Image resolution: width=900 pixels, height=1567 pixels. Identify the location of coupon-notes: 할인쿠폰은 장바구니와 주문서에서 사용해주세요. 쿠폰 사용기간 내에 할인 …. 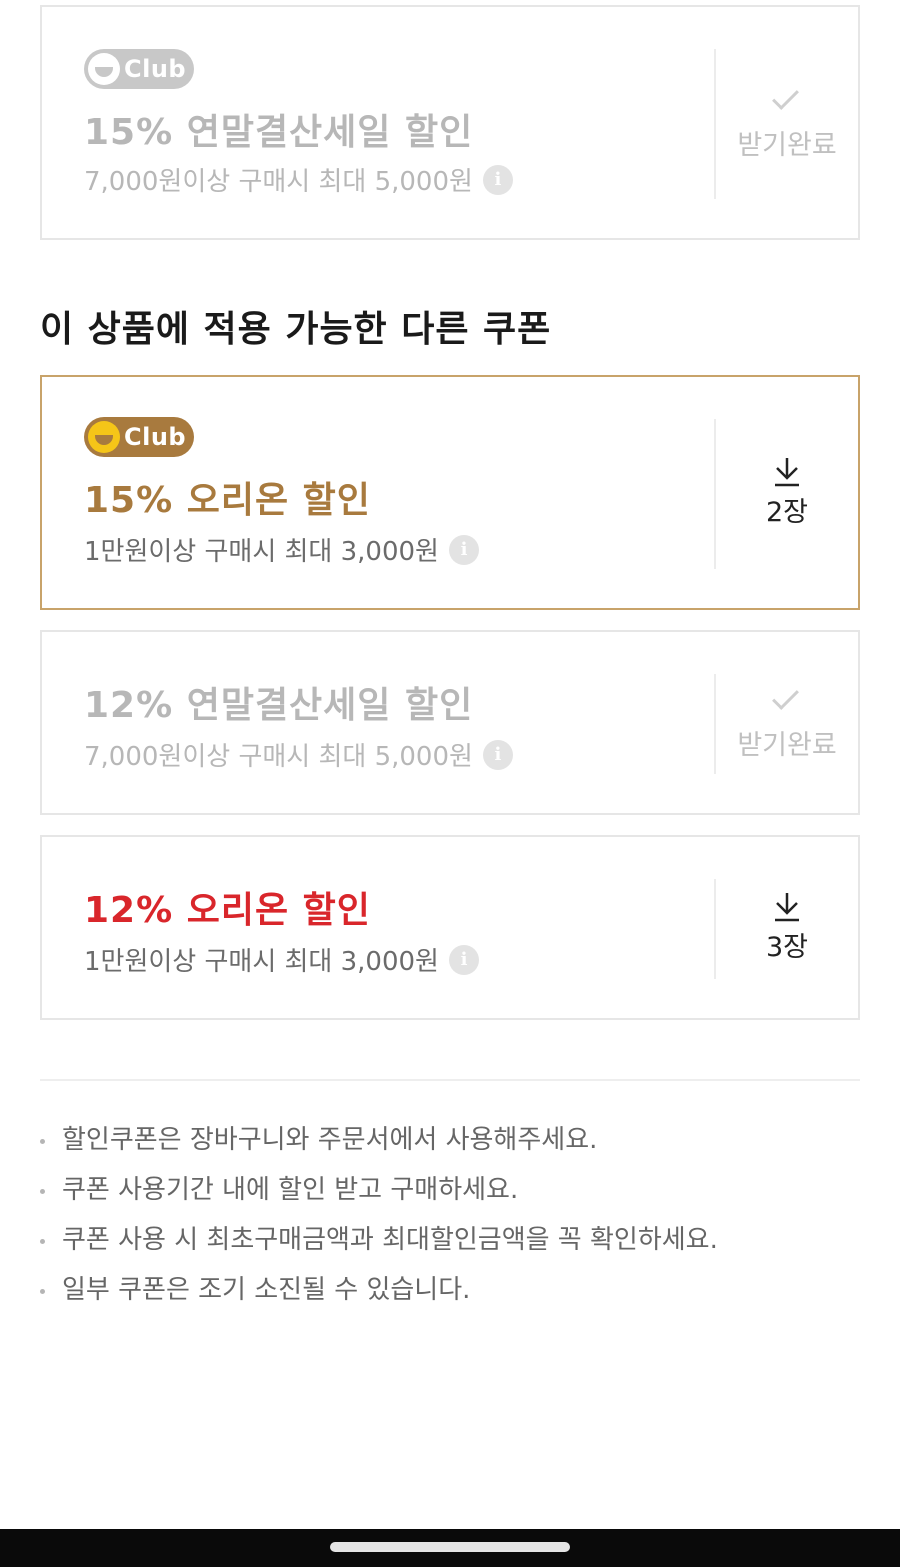
(379, 1220).